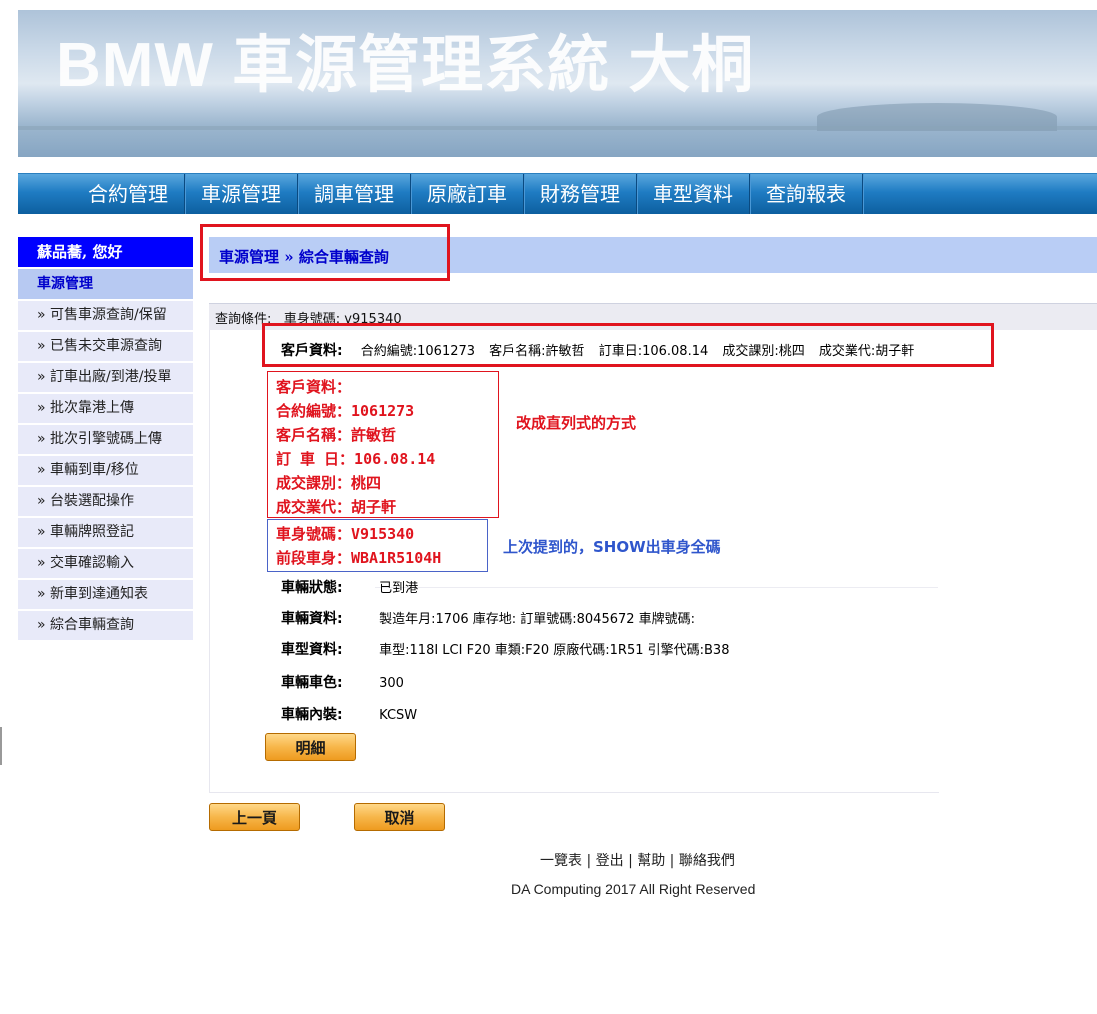 The image size is (1097, 1014). I want to click on vehicle-interior-value: KCSW, so click(398, 715).